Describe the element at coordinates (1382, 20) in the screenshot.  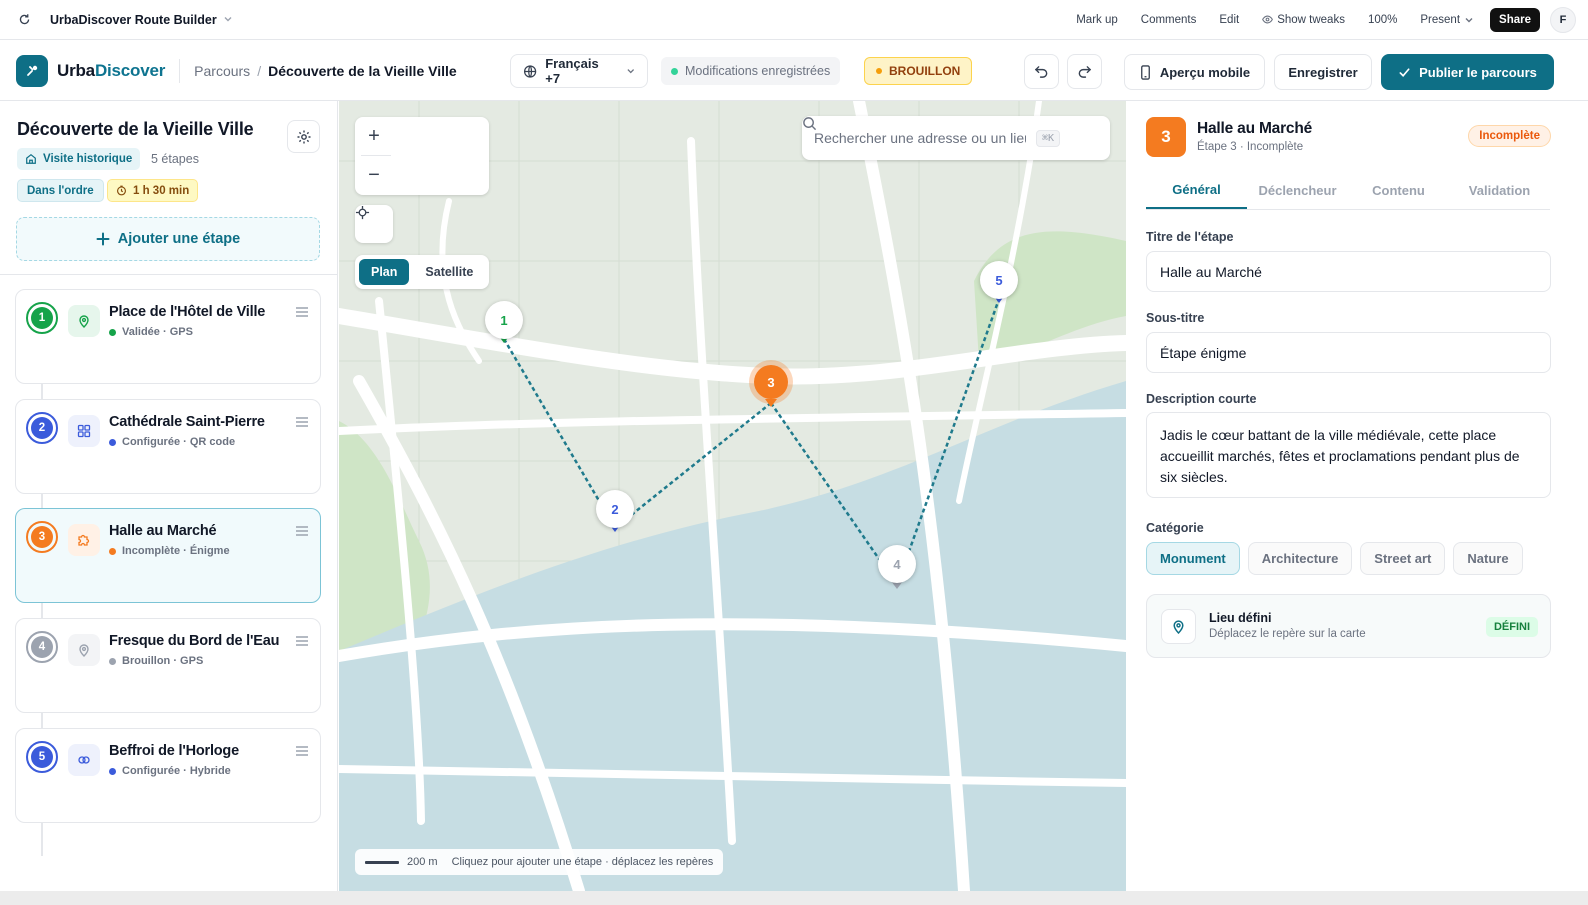
I see `zoom-level: 100%` at that location.